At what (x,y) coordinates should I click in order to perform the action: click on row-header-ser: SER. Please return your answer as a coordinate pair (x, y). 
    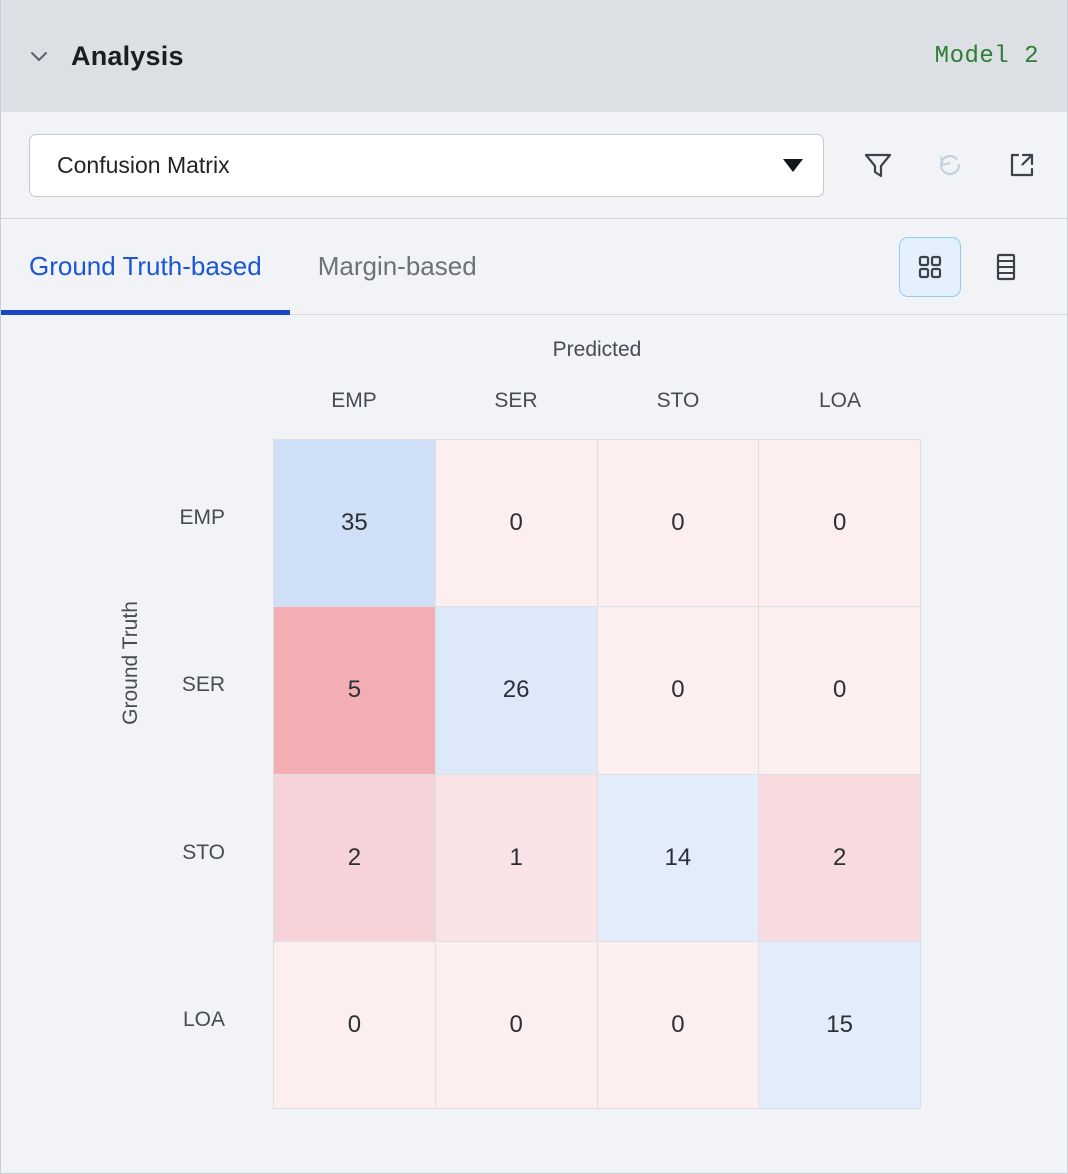
    Looking at the image, I should click on (203, 685).